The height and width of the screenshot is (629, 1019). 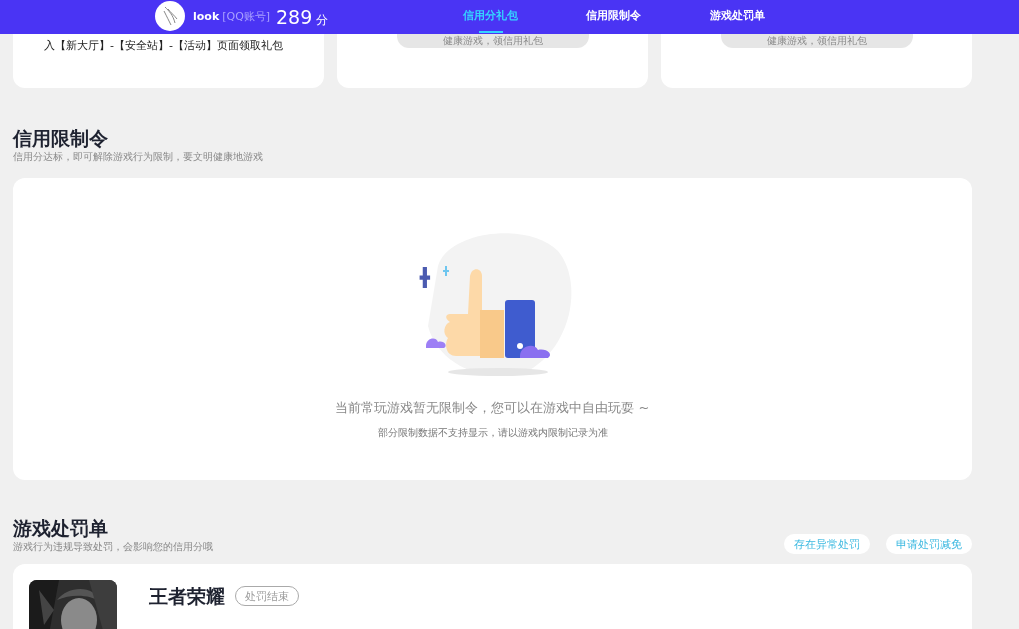 I want to click on section-subtitle: 信用分达标，即可解除游戏行为限制，要文明健康地游戏, so click(x=138, y=157).